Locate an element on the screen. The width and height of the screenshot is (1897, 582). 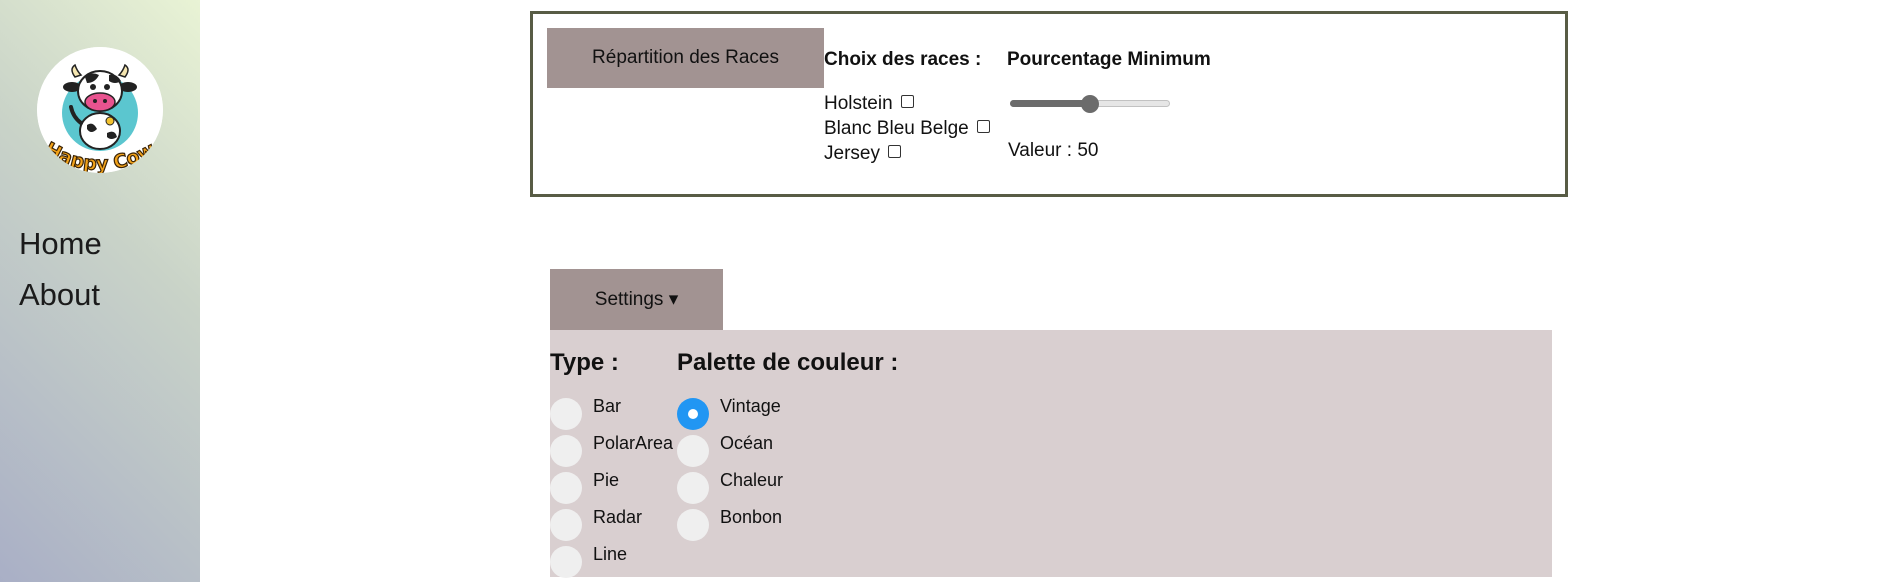
minimum-percentage-heading: Pourcentage Minimum is located at coordinates (1109, 59).